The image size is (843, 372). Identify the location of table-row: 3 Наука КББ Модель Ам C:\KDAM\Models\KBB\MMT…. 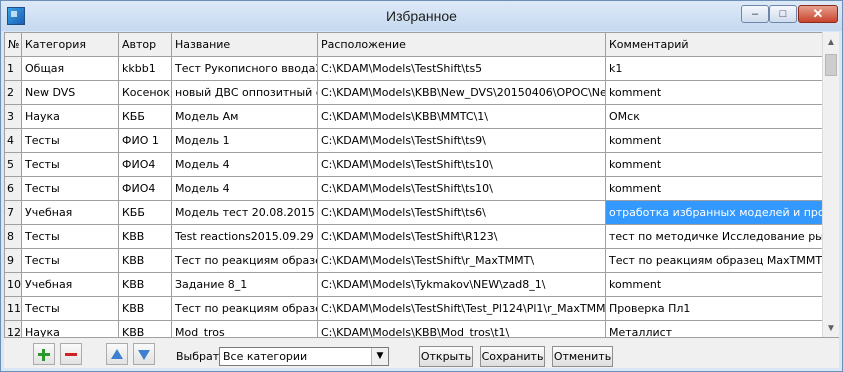
(413, 116).